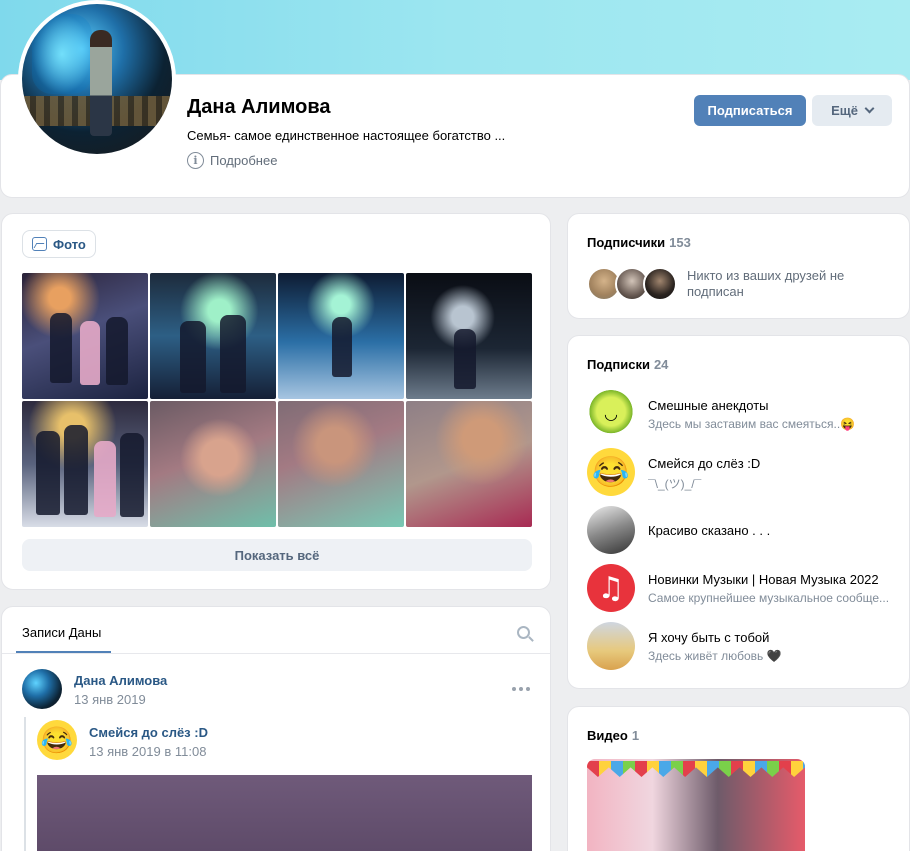 This screenshot has height=851, width=910. I want to click on tab-wall-posts: Записи Даны, so click(61, 632).